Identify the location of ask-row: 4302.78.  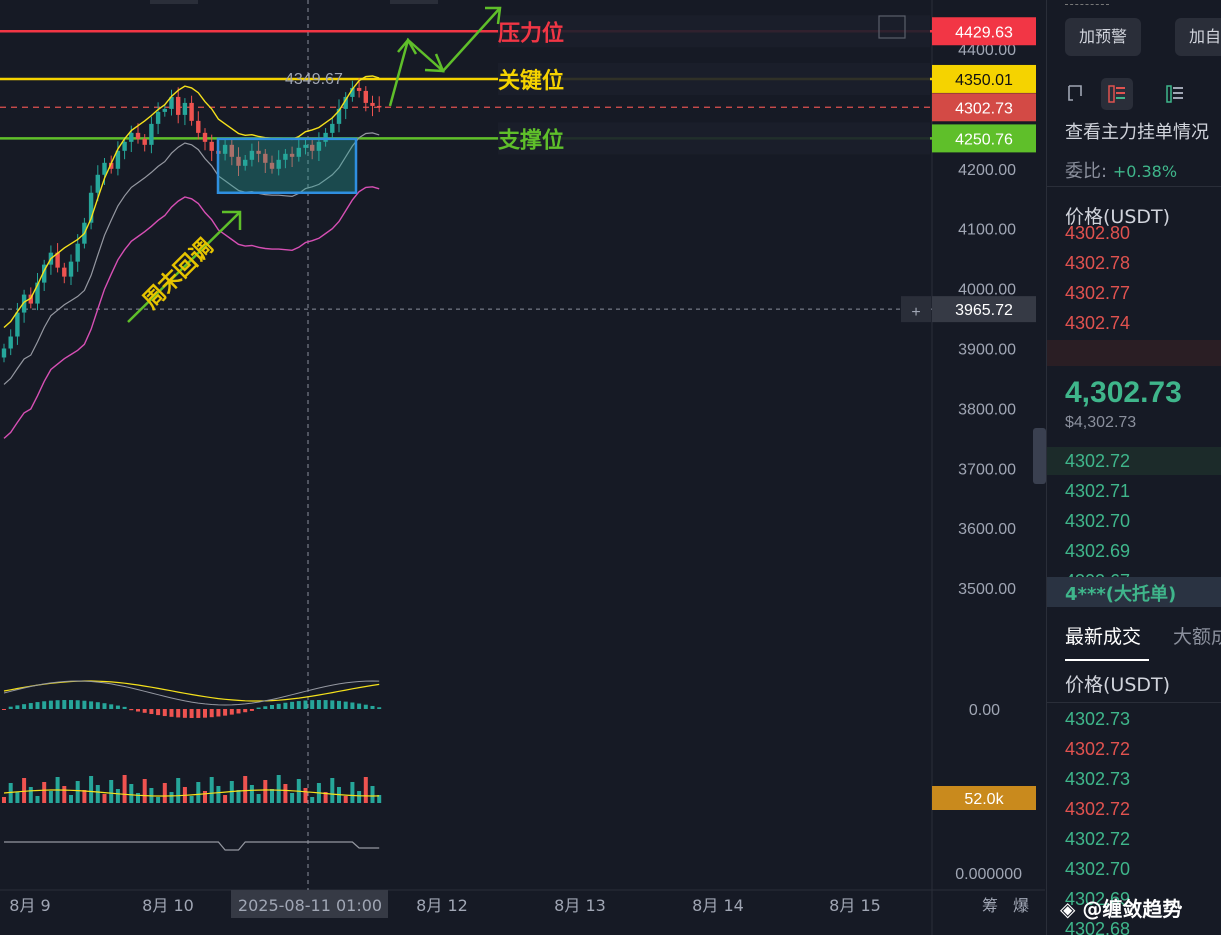
(1134, 263).